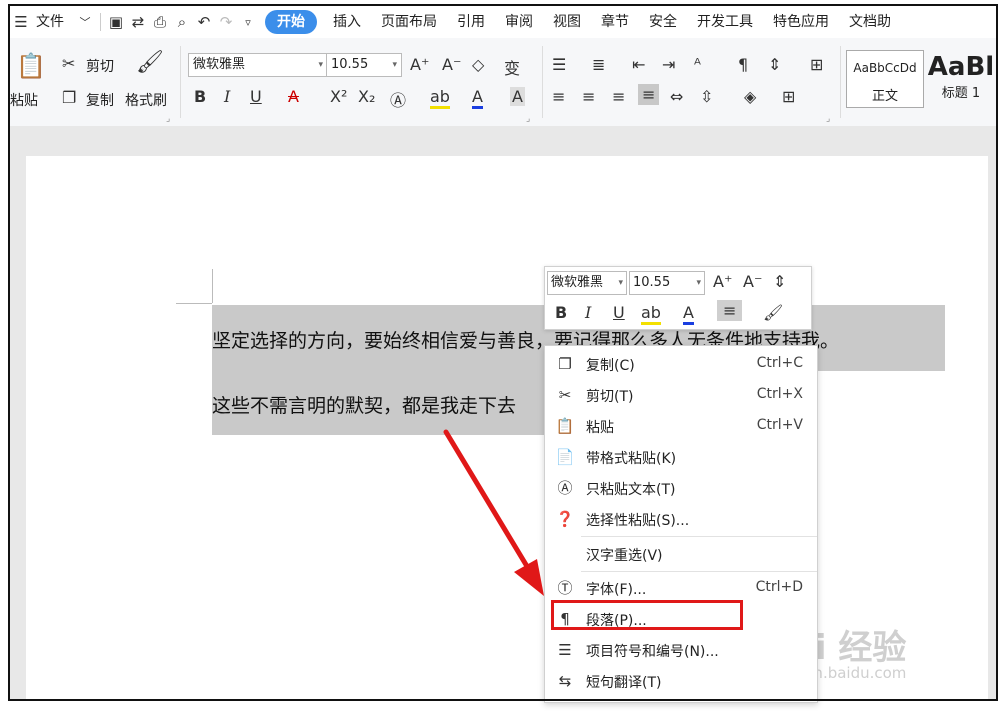 The image size is (1000, 711). I want to click on tab-home: 开始, so click(291, 22).